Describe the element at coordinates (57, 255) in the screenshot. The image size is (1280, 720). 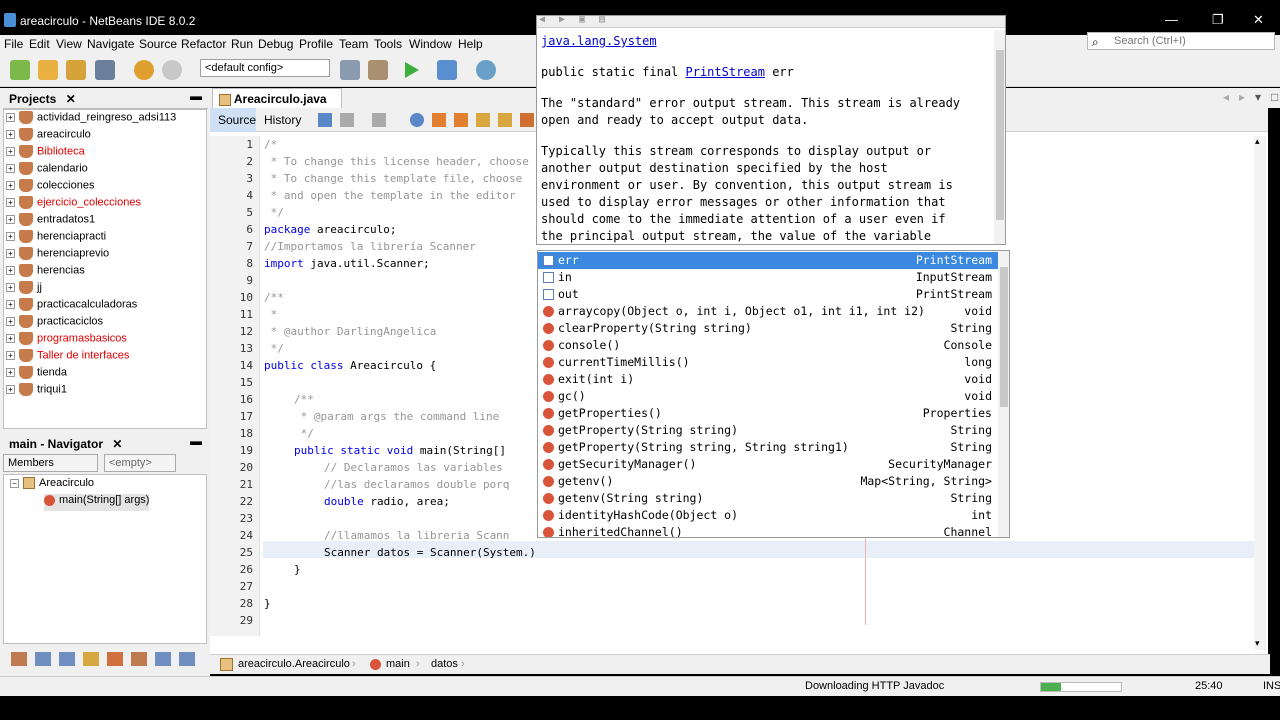
I see `project-node: + herenciaprevio` at that location.